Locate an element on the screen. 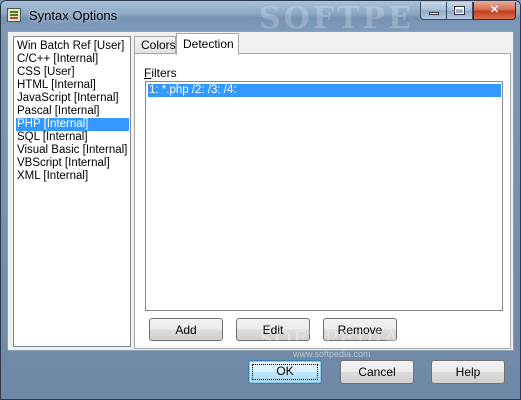  syntax-item-php: PHP [Internal] is located at coordinates (72, 124).